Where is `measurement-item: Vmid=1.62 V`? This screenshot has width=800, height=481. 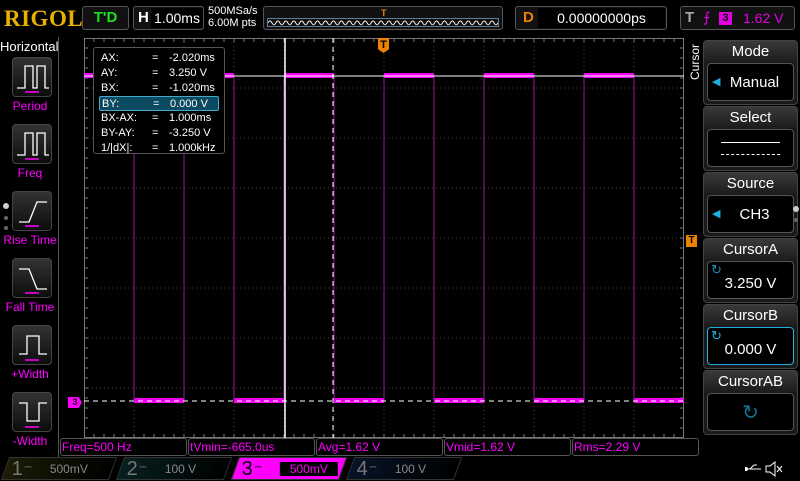 measurement-item: Vmid=1.62 V is located at coordinates (507, 447).